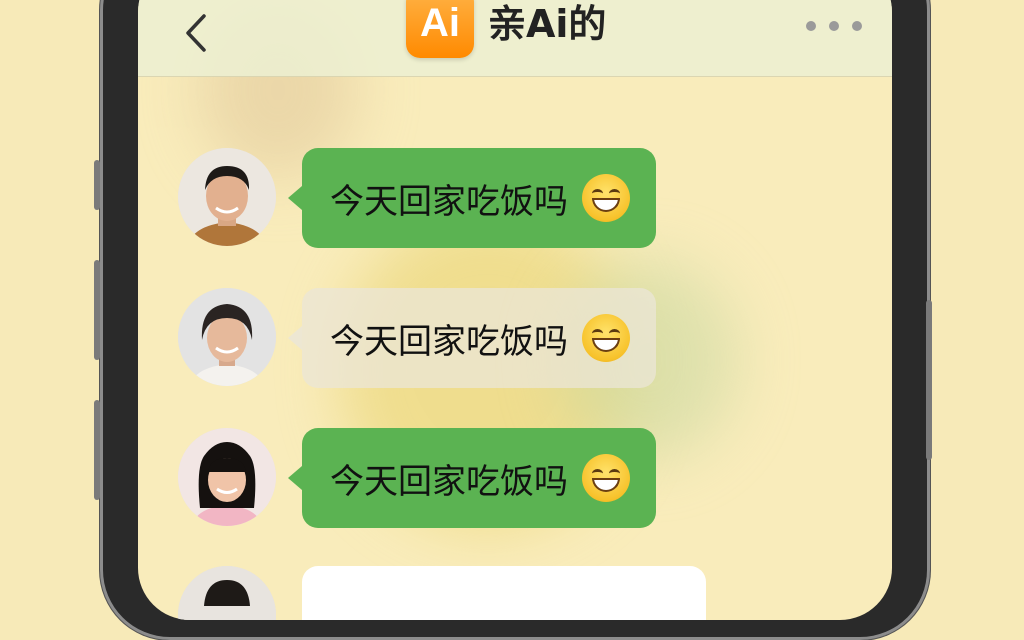 This screenshot has width=1024, height=640. I want to click on older-woman-avatar, so click(227, 337).